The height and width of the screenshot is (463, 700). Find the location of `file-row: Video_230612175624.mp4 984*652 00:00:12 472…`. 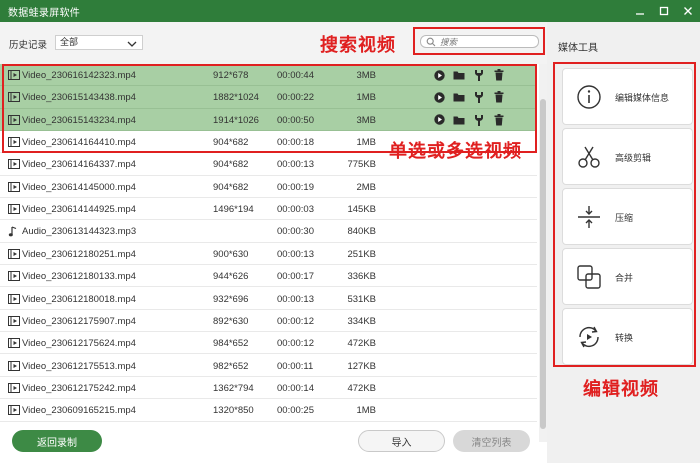

file-row: Video_230612175624.mp4 984*652 00:00:12 472… is located at coordinates (268, 343).